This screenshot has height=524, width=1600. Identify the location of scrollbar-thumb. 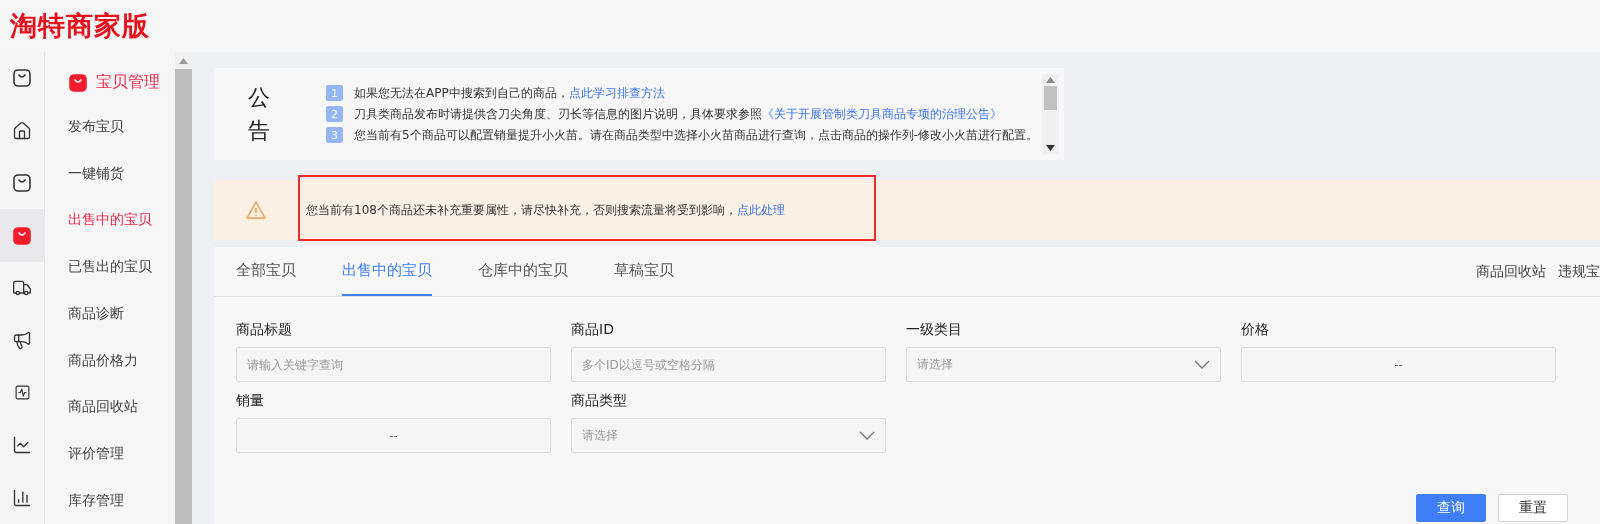
(1050, 98).